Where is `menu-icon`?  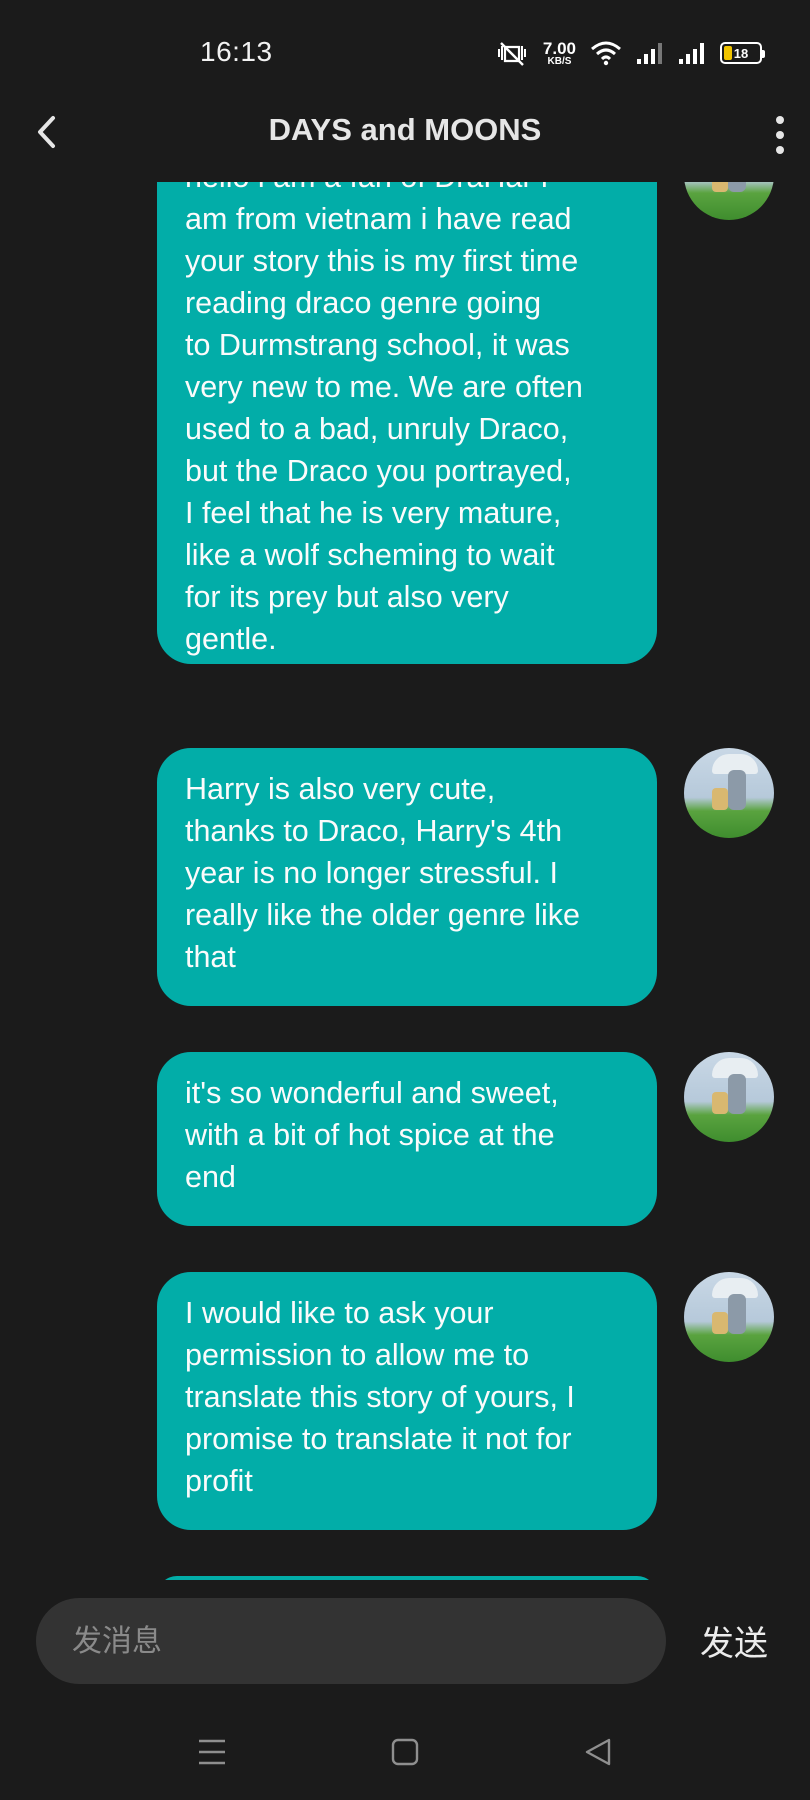
menu-icon is located at coordinates (212, 1752).